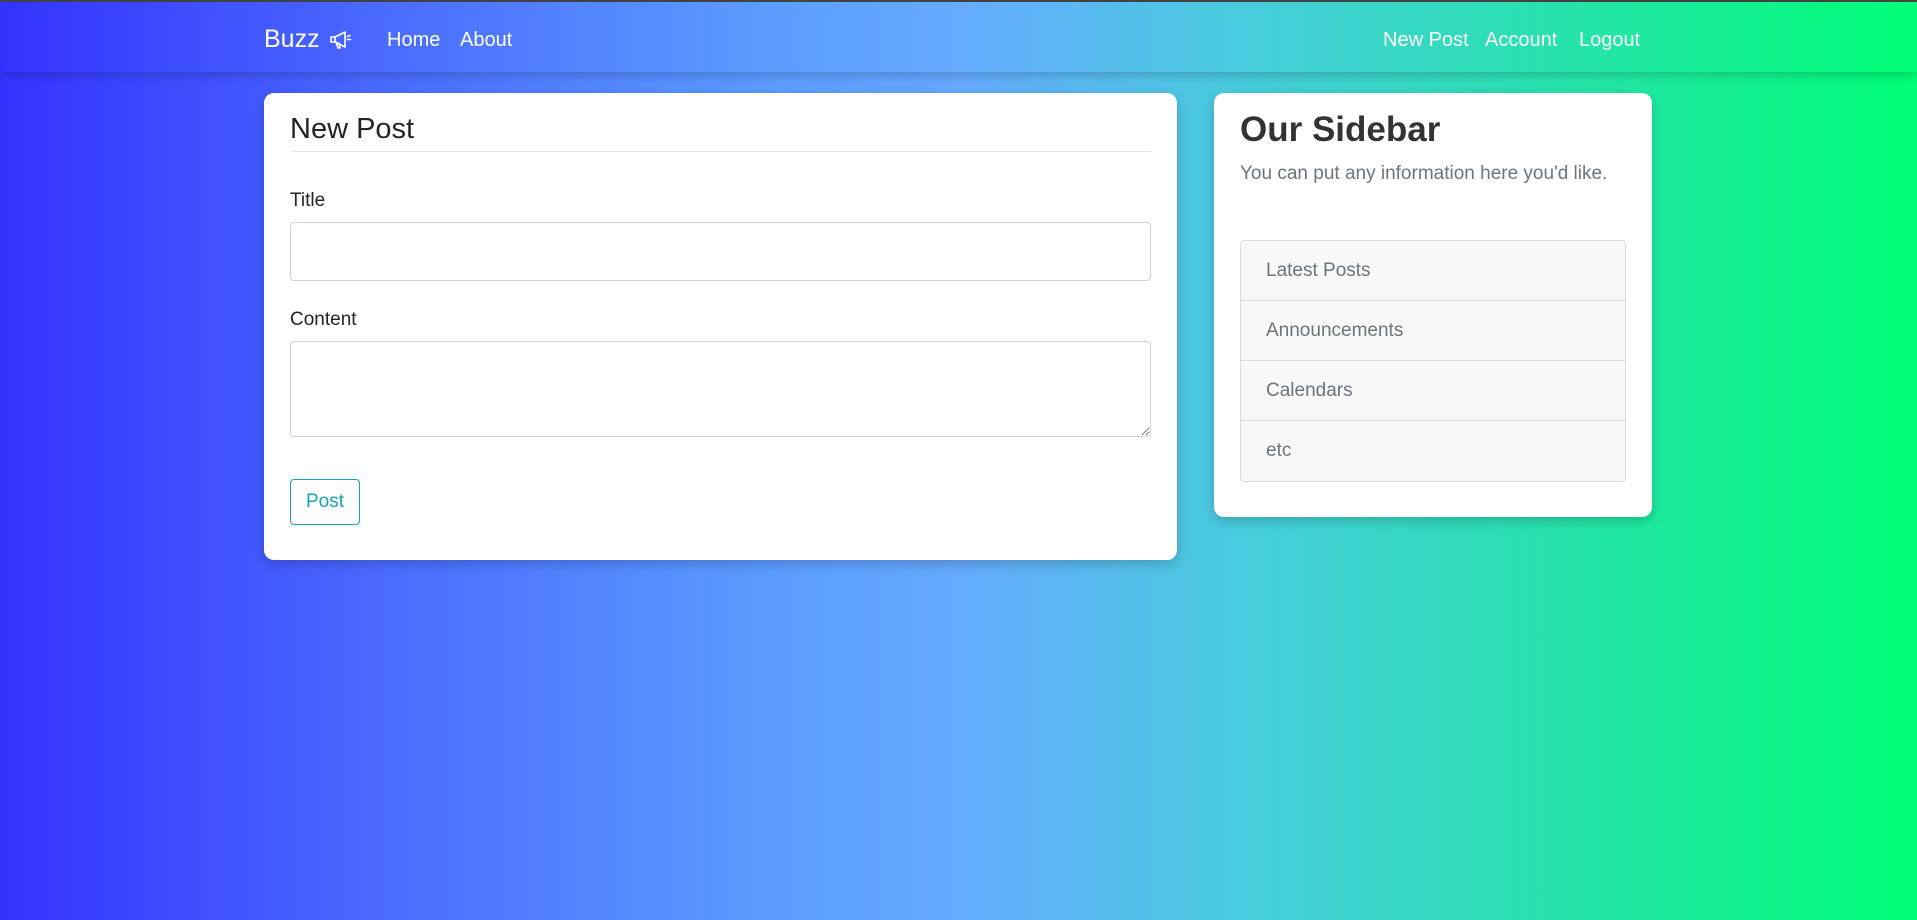 The height and width of the screenshot is (920, 1917). I want to click on nav-link-home: Home, so click(413, 40).